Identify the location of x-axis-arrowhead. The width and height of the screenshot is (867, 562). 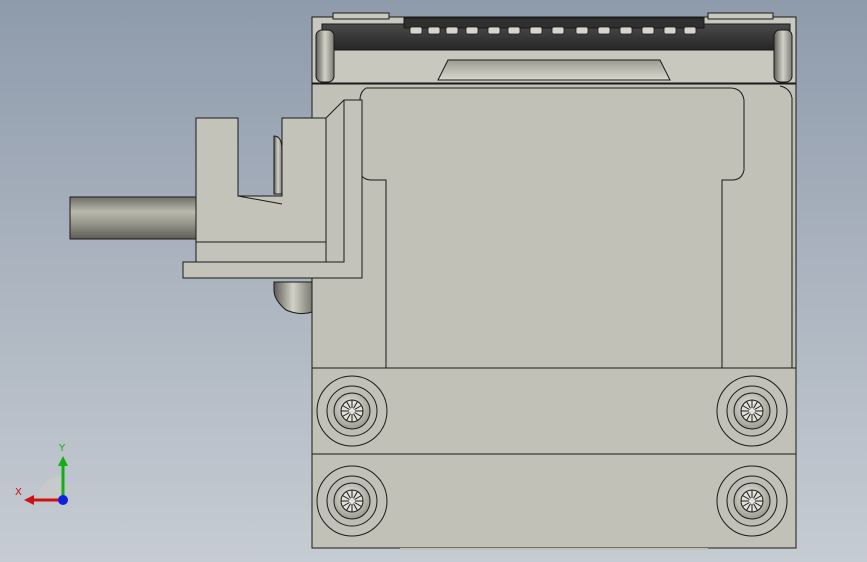
(29, 500).